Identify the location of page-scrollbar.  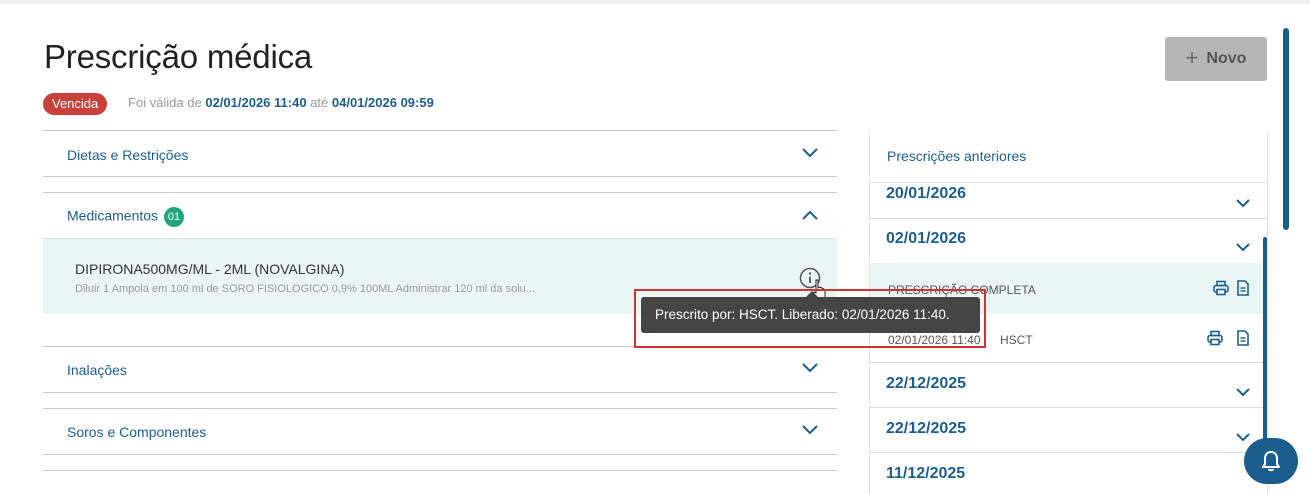
(1286, 129).